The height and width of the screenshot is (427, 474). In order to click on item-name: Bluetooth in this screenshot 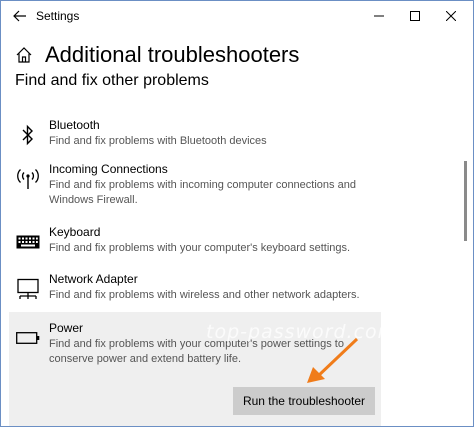, I will do `click(74, 125)`.